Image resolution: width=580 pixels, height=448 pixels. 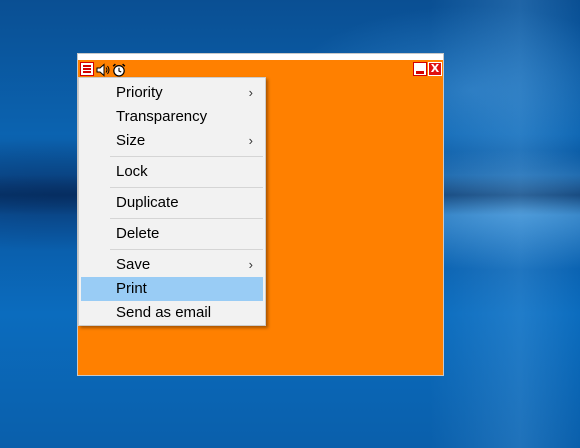 What do you see at coordinates (87, 69) in the screenshot?
I see `hamburger-menu-icon` at bounding box center [87, 69].